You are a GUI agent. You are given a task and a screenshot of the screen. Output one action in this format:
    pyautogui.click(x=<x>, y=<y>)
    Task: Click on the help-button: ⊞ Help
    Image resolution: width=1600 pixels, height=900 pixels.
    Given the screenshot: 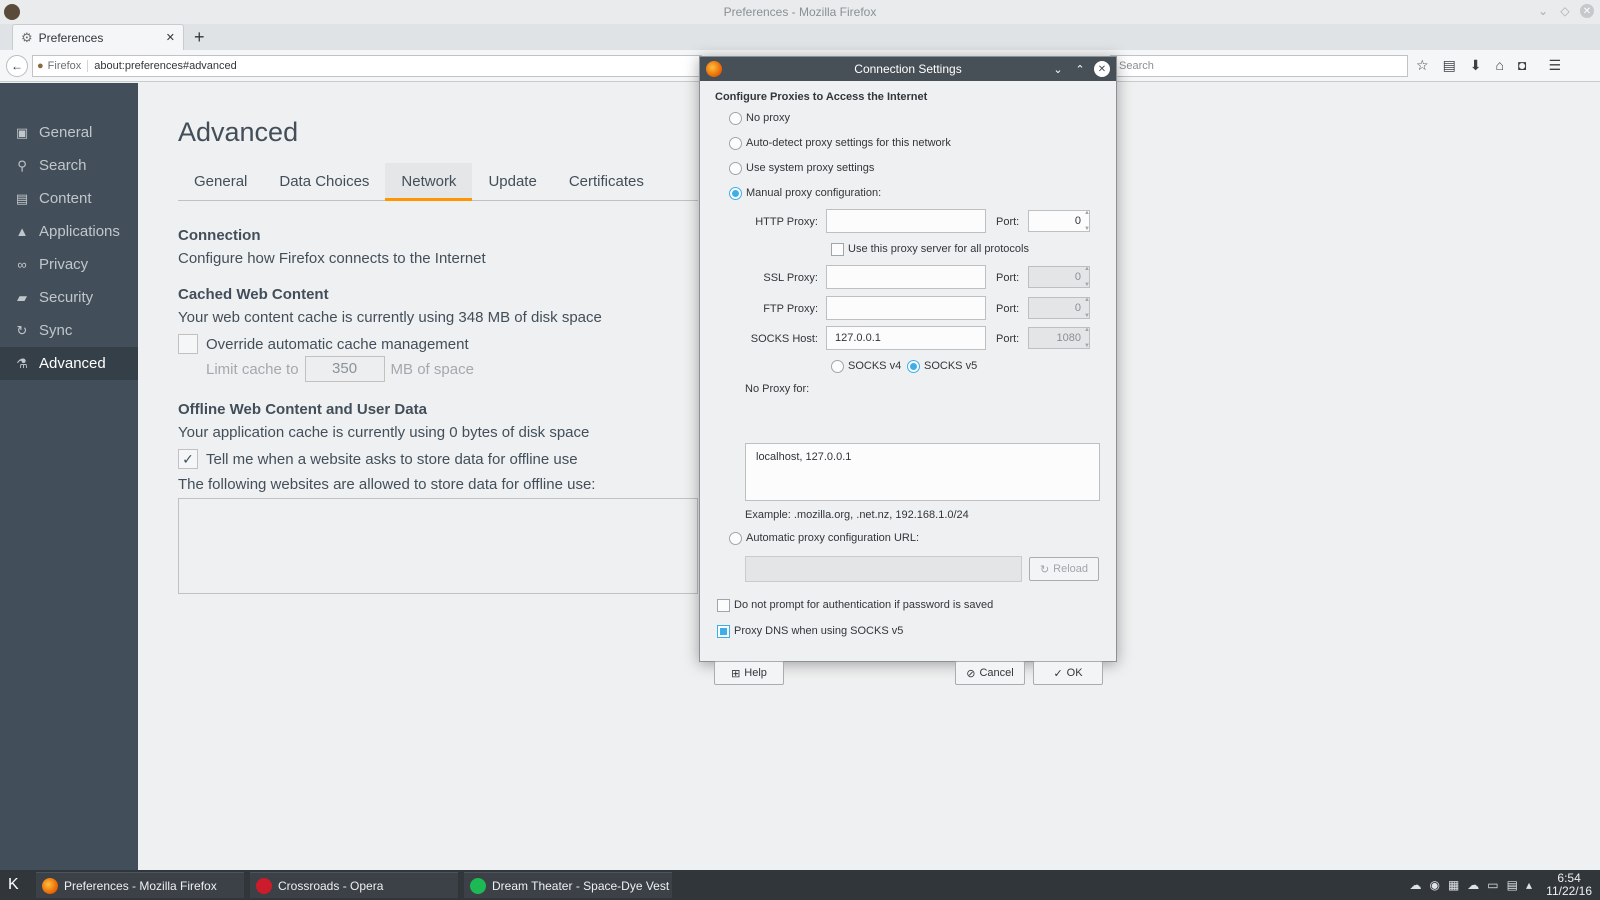 What is the action you would take?
    pyautogui.click(x=749, y=673)
    